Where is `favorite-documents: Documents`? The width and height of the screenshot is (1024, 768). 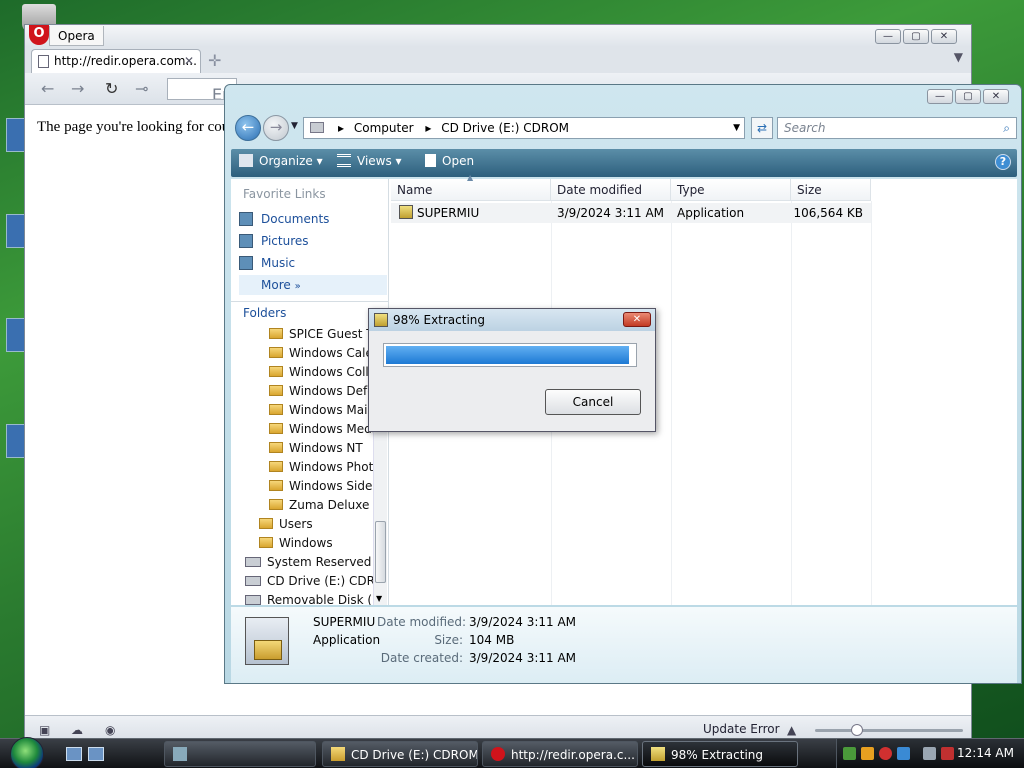 favorite-documents: Documents is located at coordinates (313, 219).